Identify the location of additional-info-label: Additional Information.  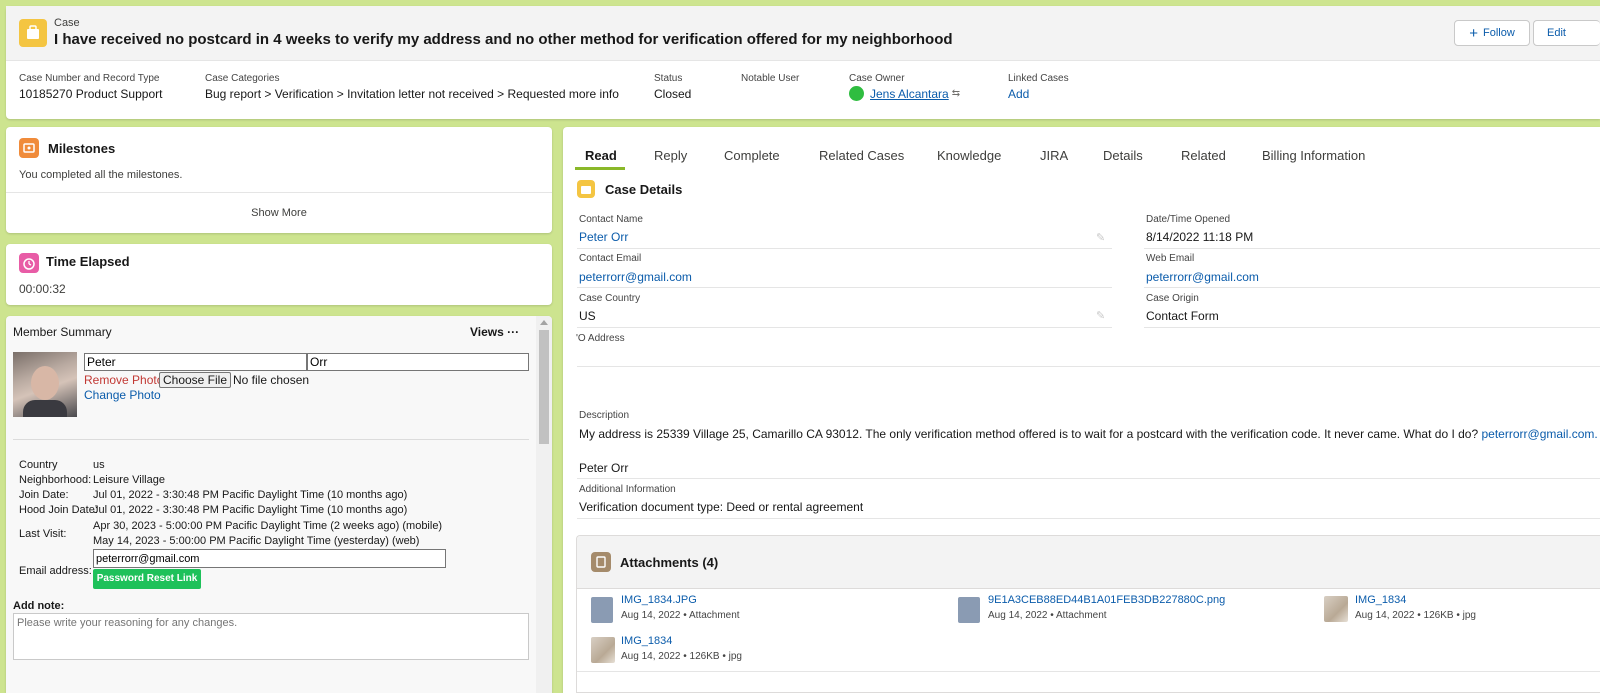
(627, 489).